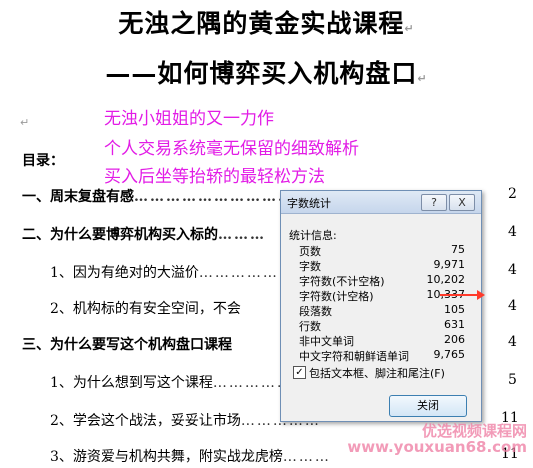 The image size is (533, 468). What do you see at coordinates (266, 23) in the screenshot?
I see `document-title: 无浊之隅的黄金实战课程↵` at bounding box center [266, 23].